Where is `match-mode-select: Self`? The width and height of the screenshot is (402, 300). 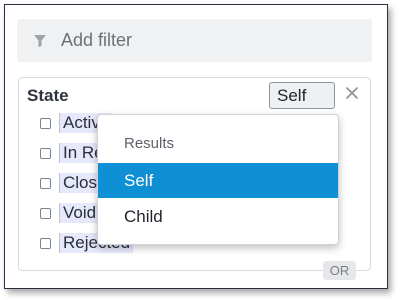
match-mode-select: Self is located at coordinates (302, 95).